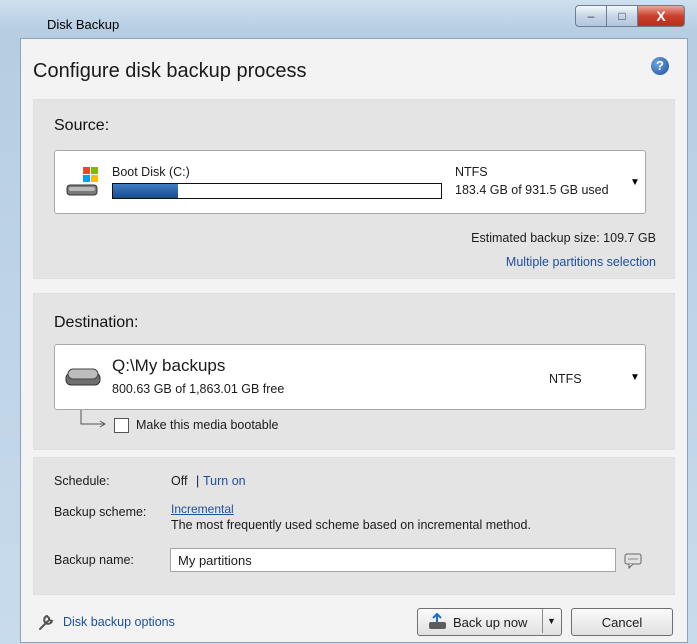  Describe the element at coordinates (532, 190) in the screenshot. I see `source-usage-text: 183.4 GB of 931.5 GB used` at that location.